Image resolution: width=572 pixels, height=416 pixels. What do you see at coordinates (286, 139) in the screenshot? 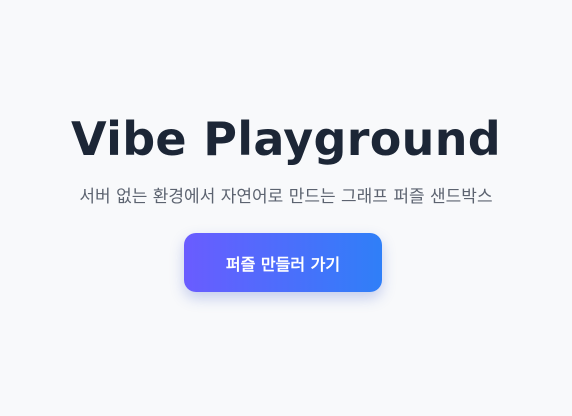
I see `page-title: Vibe Playground` at bounding box center [286, 139].